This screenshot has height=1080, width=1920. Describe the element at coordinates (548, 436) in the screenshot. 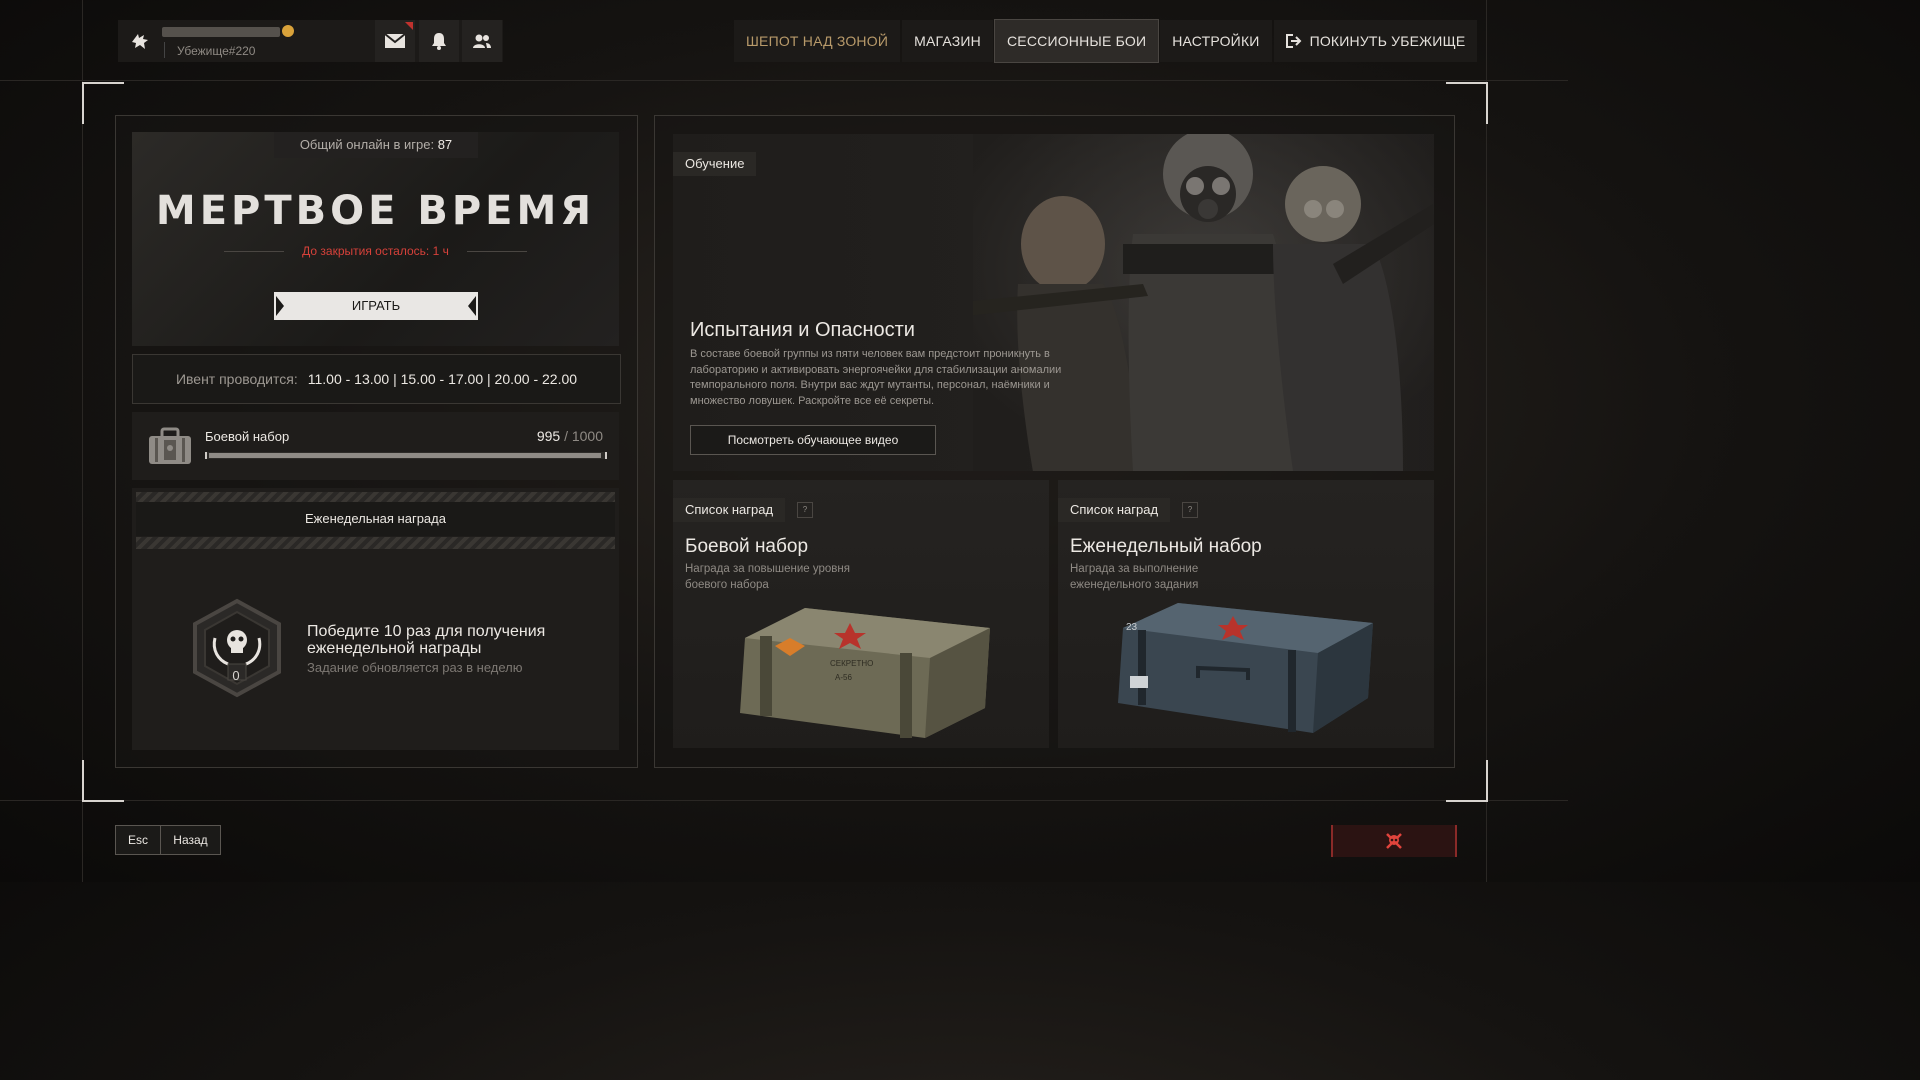

I see `battle-kit-current: 995` at that location.